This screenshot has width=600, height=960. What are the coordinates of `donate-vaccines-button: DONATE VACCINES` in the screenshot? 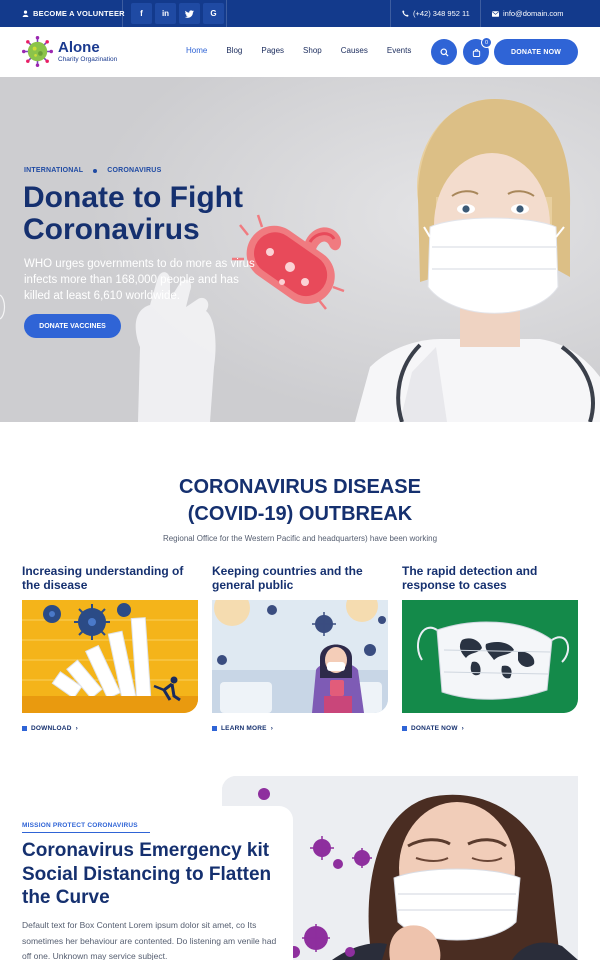 It's located at (72, 326).